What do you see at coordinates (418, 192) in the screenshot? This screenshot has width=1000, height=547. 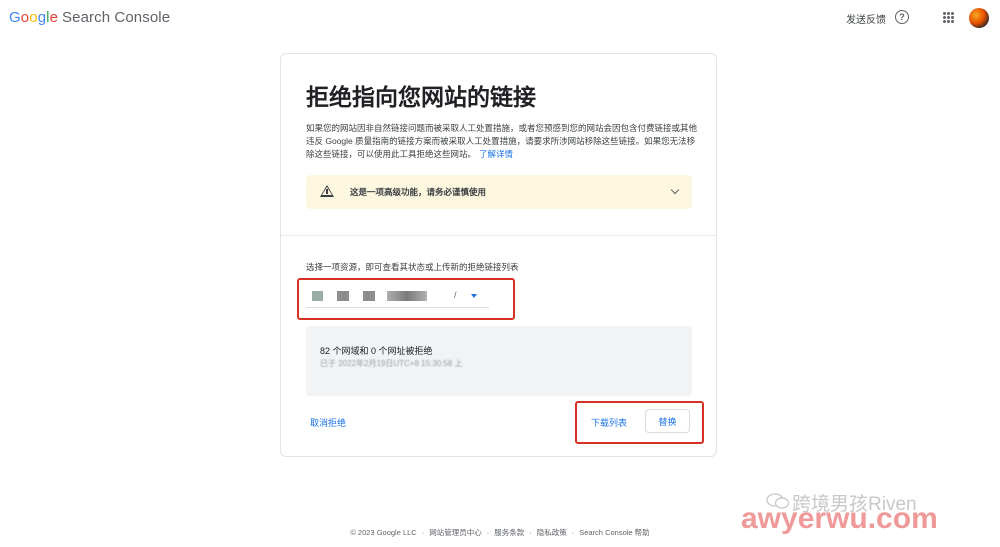 I see `warning-text: 这是一项高级功能，请务必谨慎使用` at bounding box center [418, 192].